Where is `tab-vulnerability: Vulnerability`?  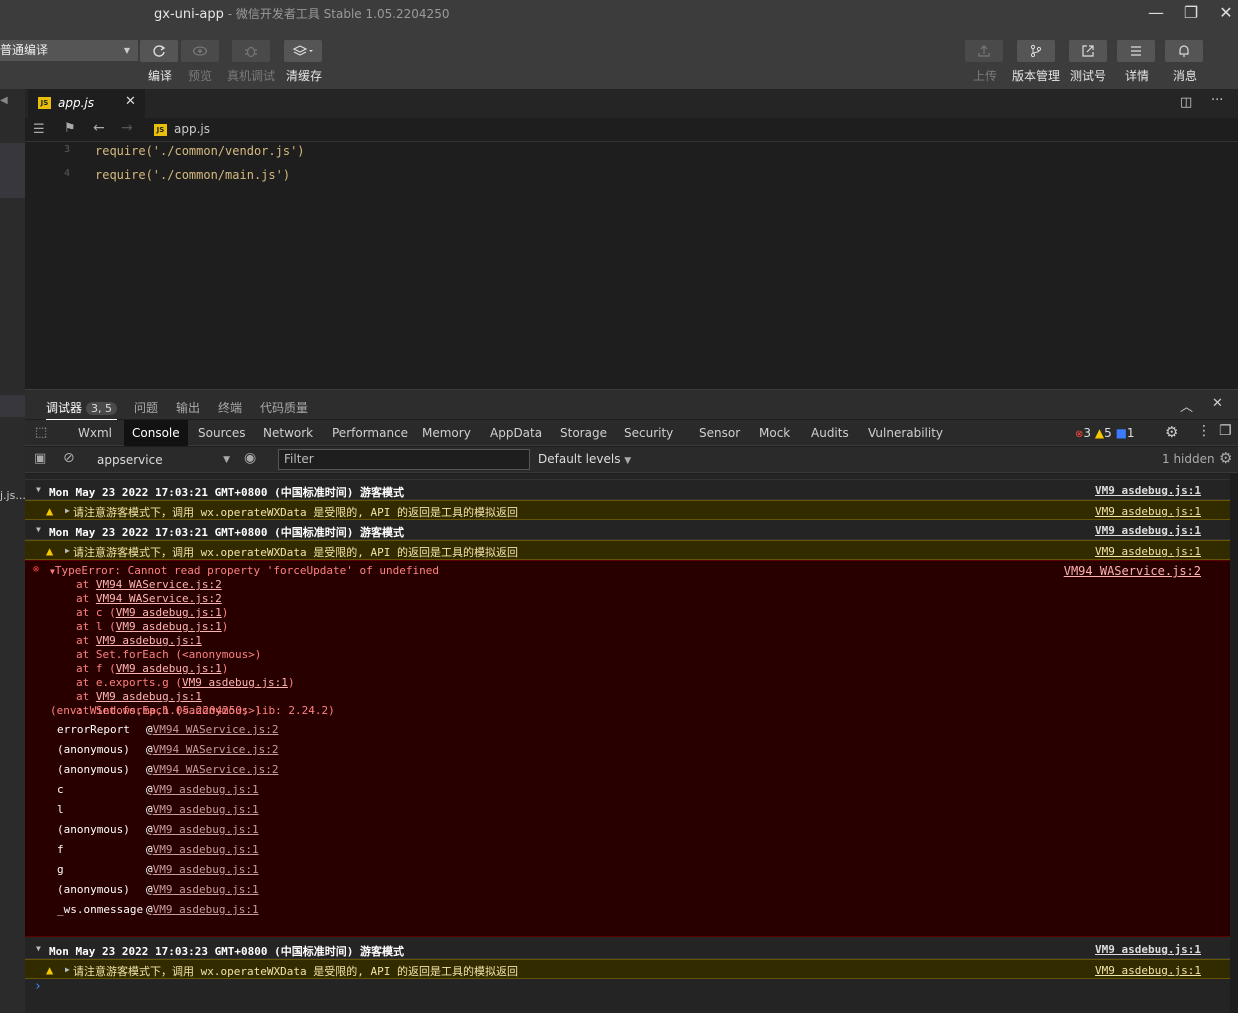 tab-vulnerability: Vulnerability is located at coordinates (905, 433).